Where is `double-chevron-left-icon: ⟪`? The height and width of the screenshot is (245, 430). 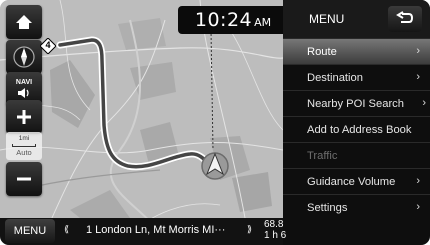
double-chevron-left-icon: ⟪ is located at coordinates (66, 229).